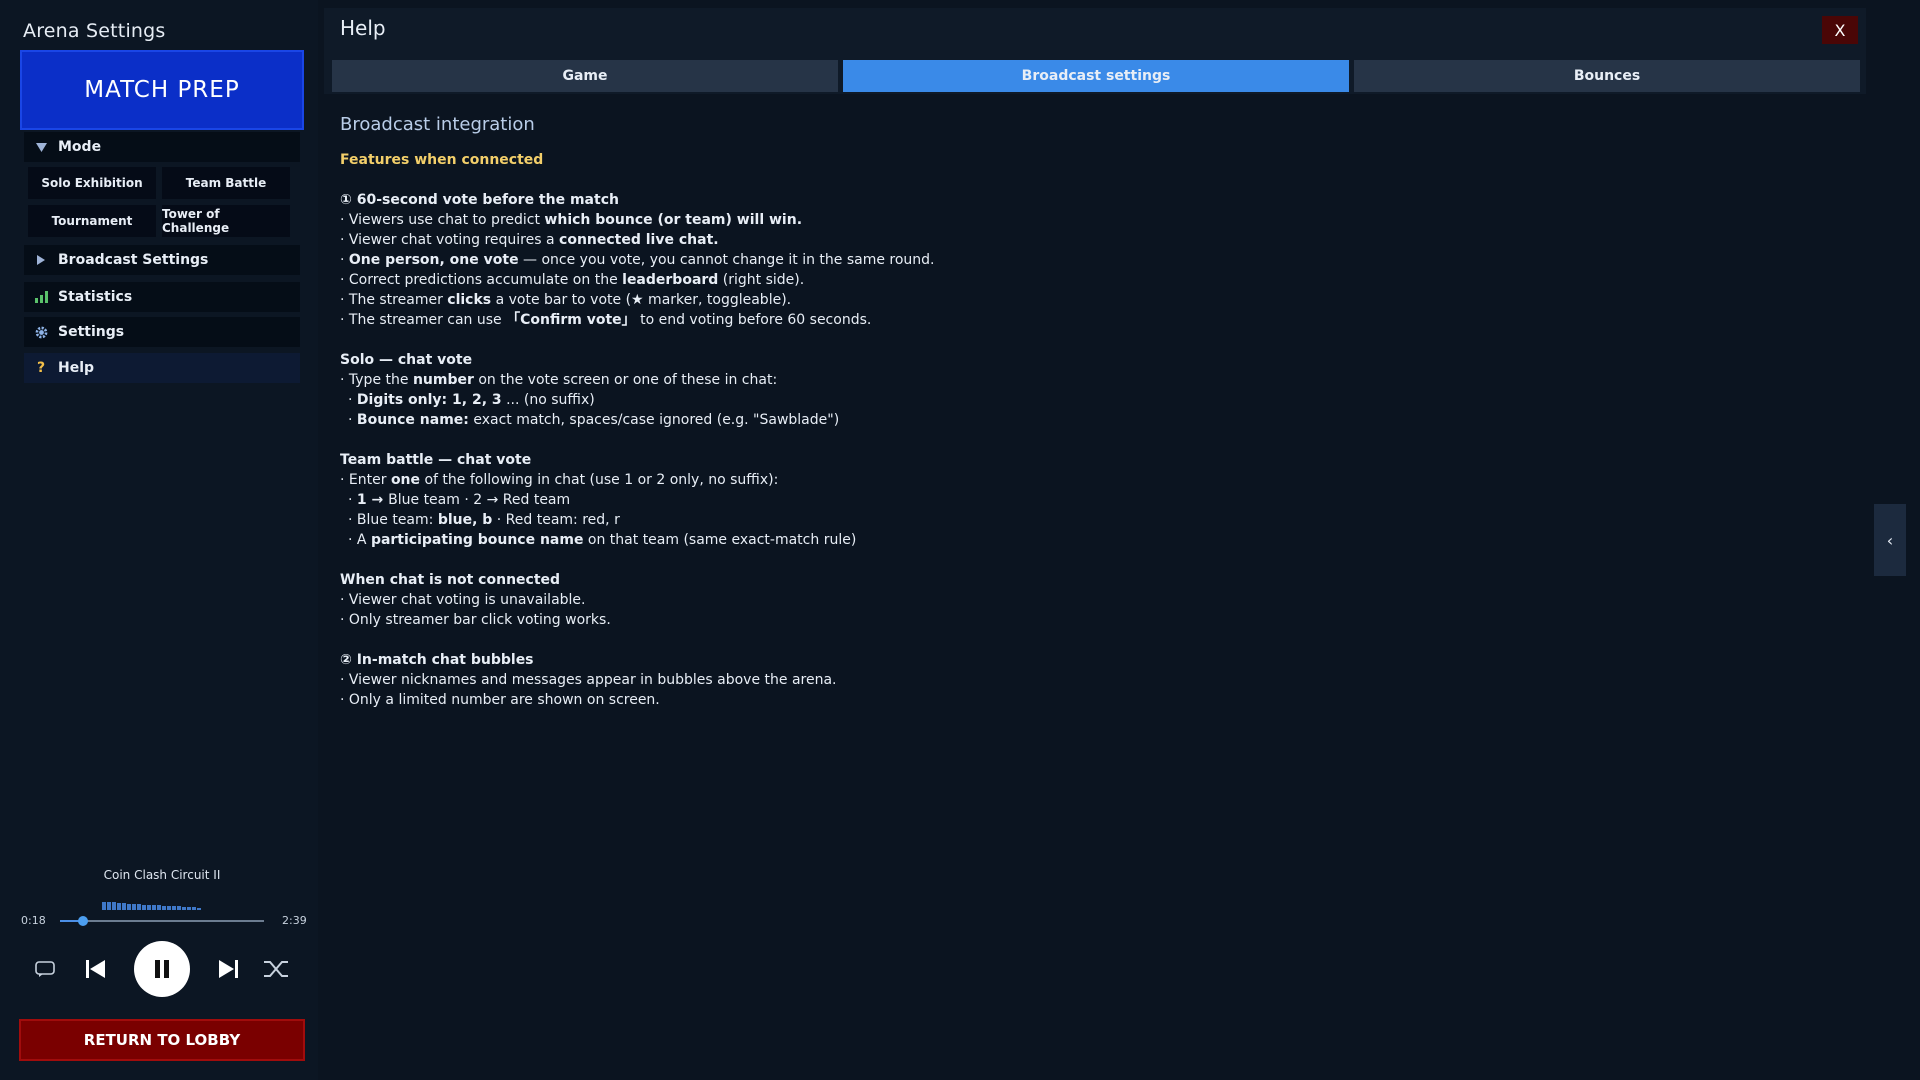 Image resolution: width=1920 pixels, height=1080 pixels. I want to click on vote-line-text: · Correct predictions accumulate on the, so click(481, 280).